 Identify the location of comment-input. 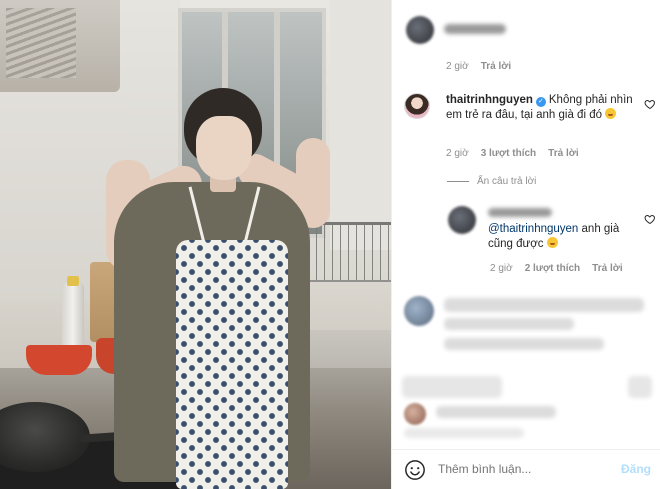
(523, 469).